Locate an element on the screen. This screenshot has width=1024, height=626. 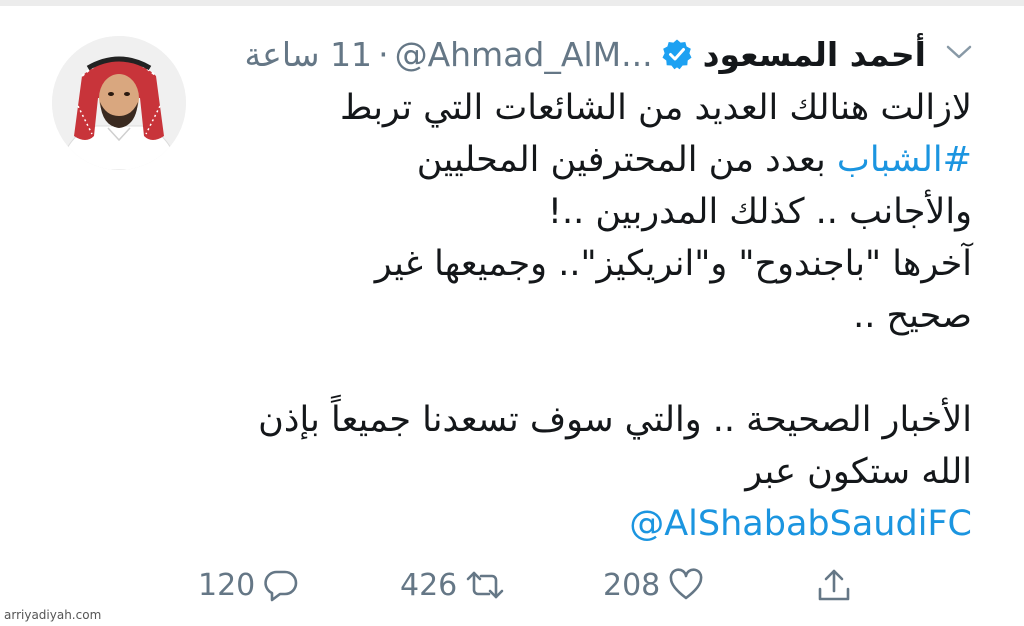
reply-count: 120 is located at coordinates (227, 585).